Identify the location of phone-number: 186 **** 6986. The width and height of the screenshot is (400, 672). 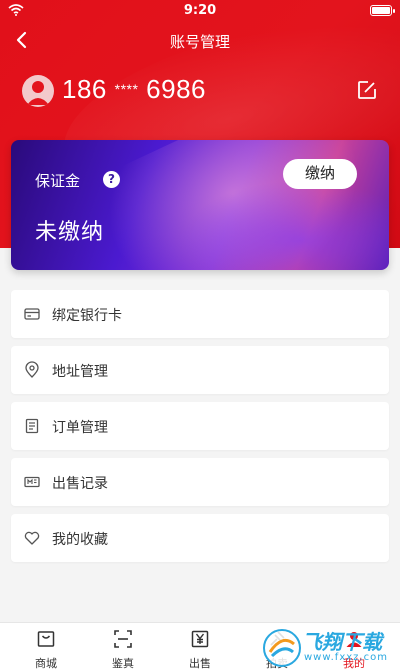
(134, 89).